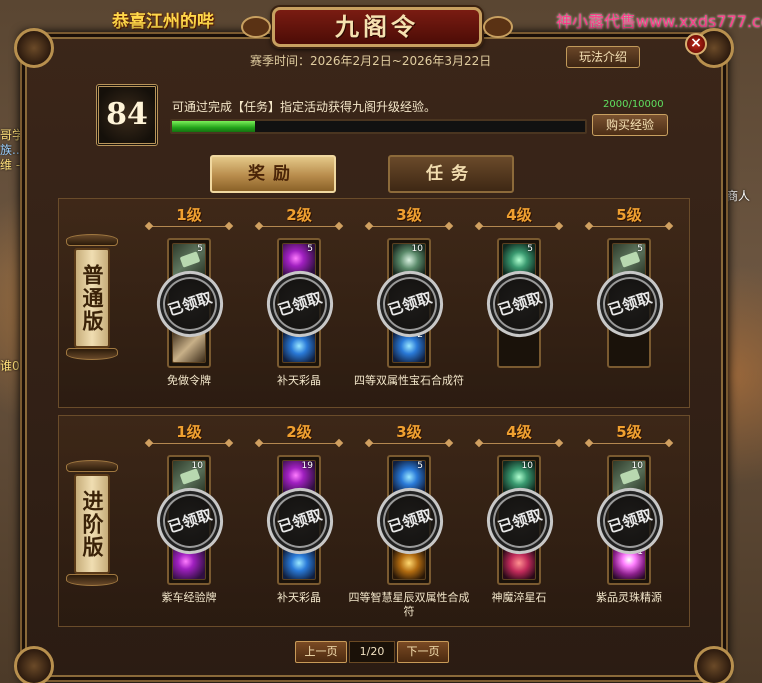  What do you see at coordinates (273, 174) in the screenshot?
I see `tab-rewards: 奖励` at bounding box center [273, 174].